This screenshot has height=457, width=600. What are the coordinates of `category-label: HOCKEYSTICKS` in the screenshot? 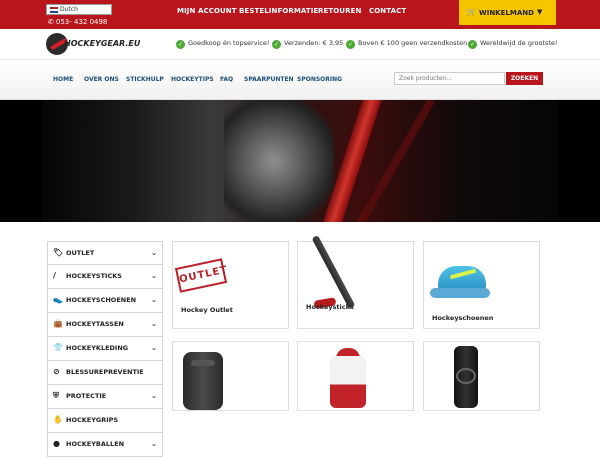 It's located at (94, 276).